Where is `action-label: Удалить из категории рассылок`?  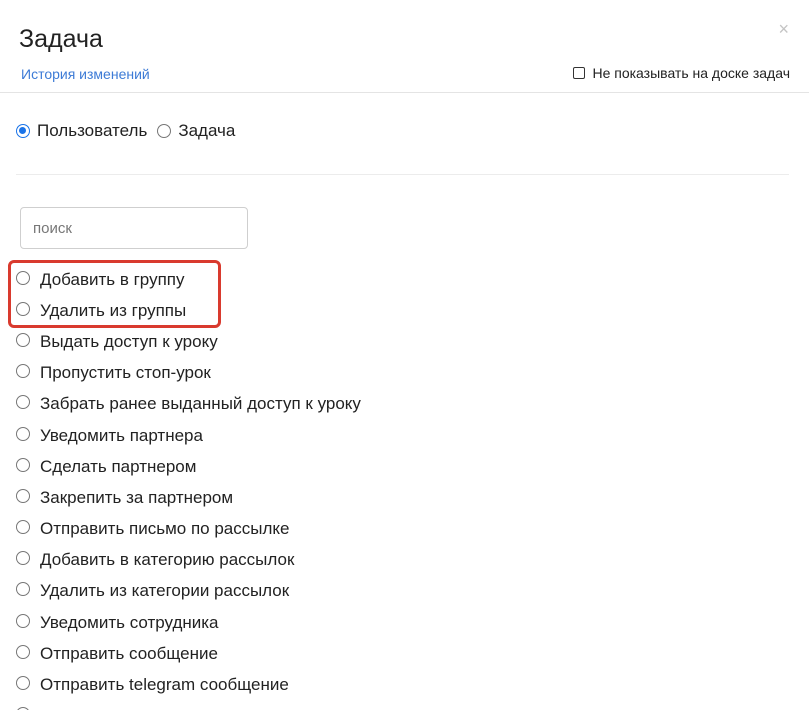
action-label: Удалить из категории рассылок is located at coordinates (165, 591).